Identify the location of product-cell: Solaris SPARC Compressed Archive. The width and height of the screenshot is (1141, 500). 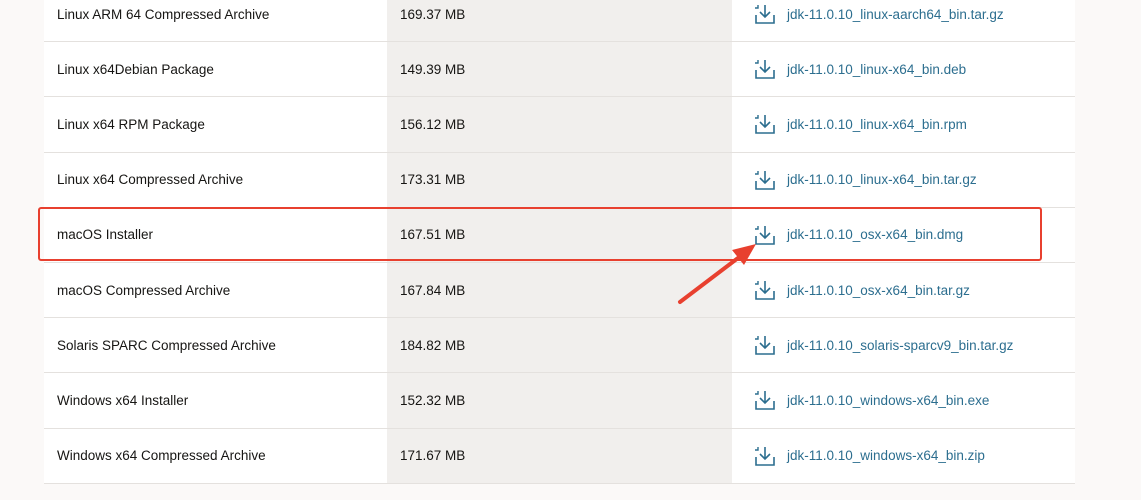
(215, 345).